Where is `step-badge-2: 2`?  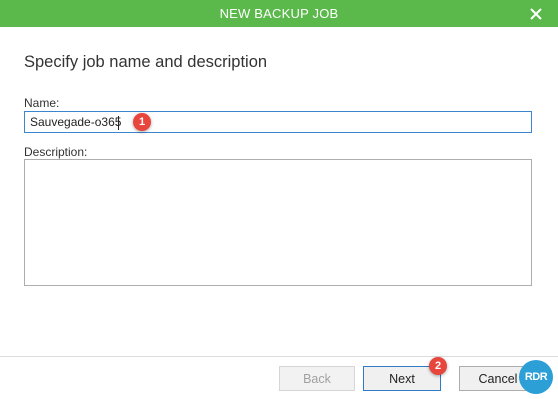 step-badge-2: 2 is located at coordinates (438, 366).